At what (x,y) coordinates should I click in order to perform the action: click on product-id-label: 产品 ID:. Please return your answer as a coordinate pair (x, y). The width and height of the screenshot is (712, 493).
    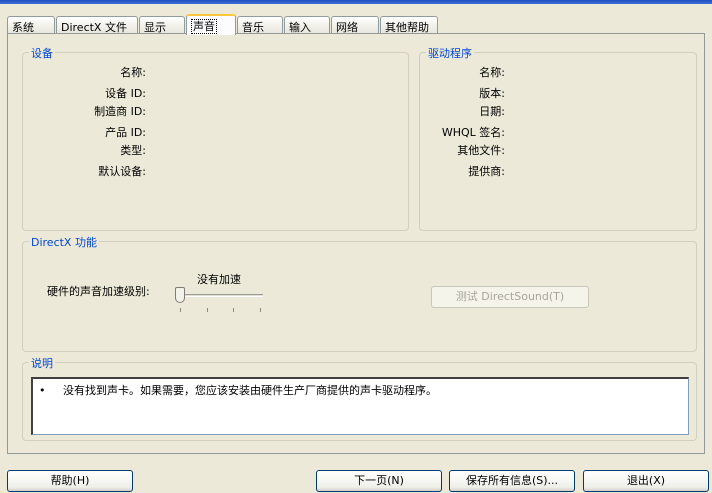
    Looking at the image, I should click on (125, 132).